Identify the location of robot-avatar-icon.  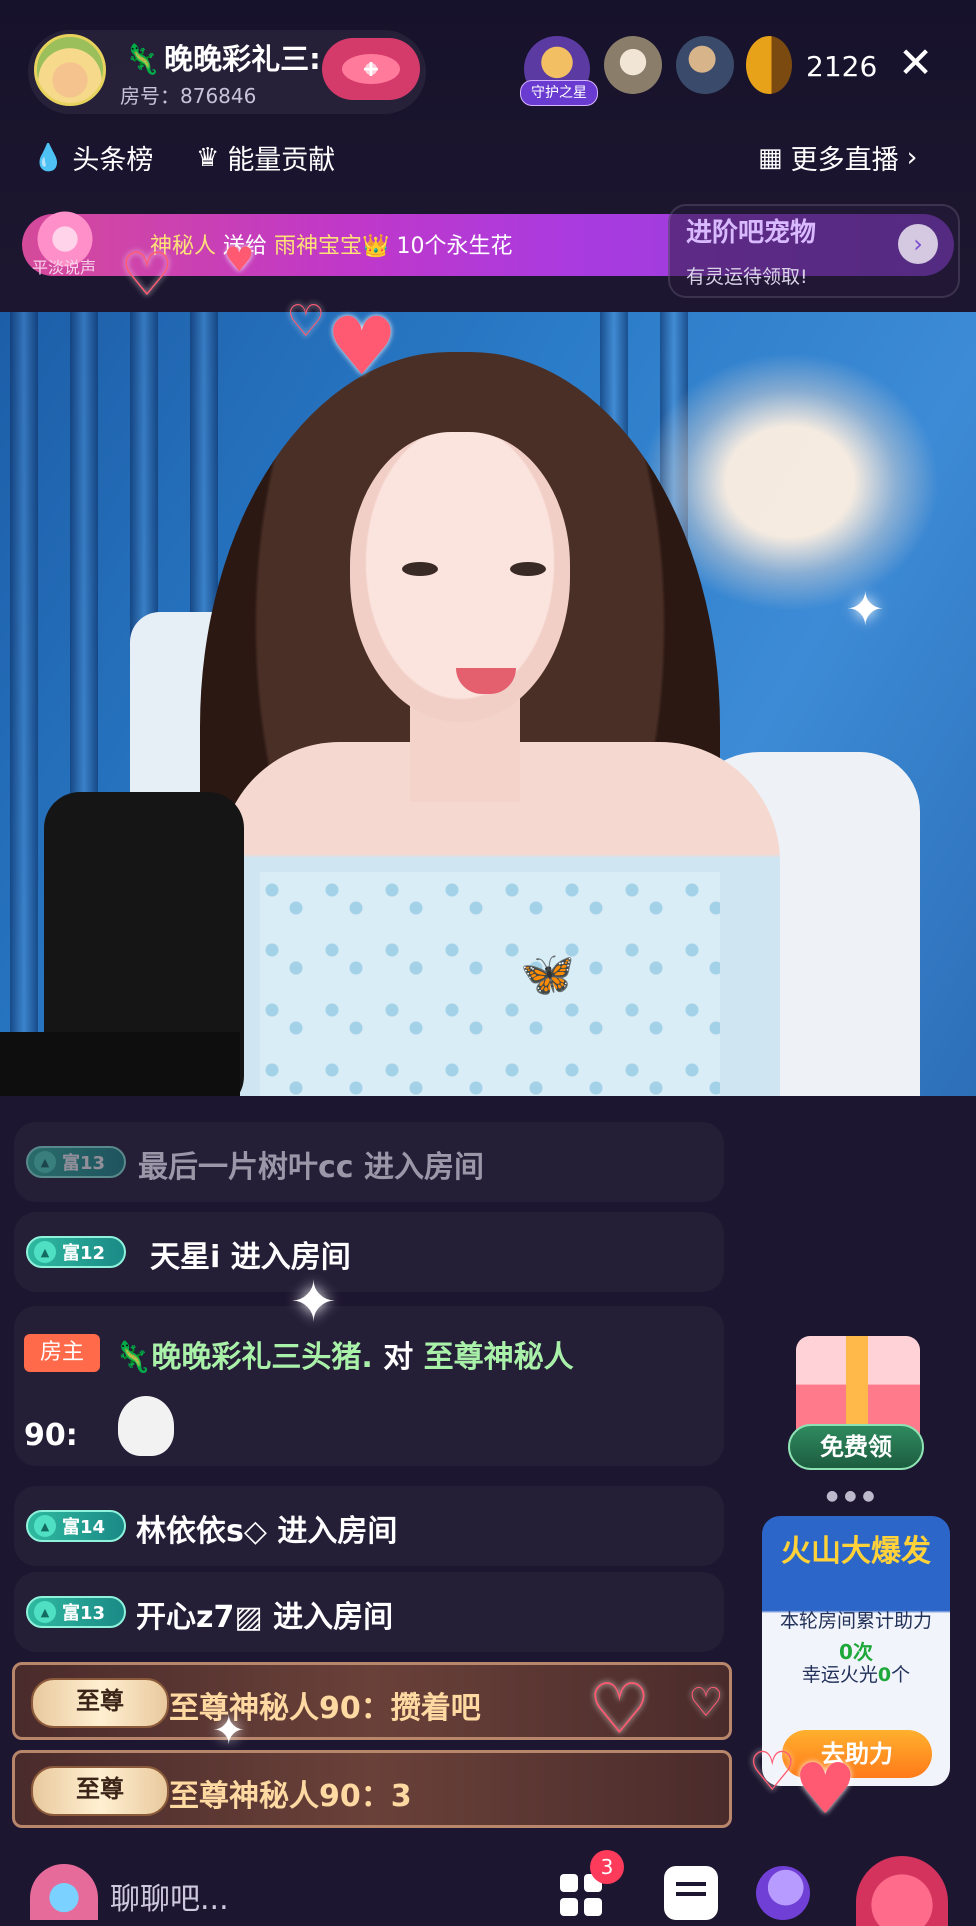
(64, 1892).